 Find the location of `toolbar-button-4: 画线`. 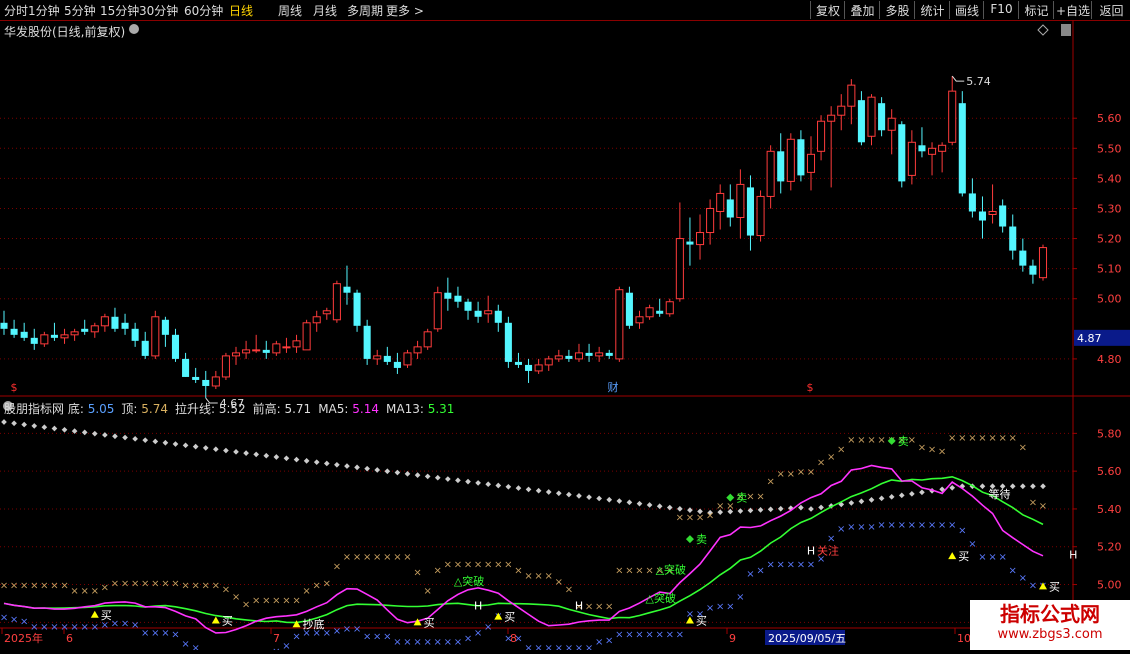

toolbar-button-4: 画线 is located at coordinates (966, 10).